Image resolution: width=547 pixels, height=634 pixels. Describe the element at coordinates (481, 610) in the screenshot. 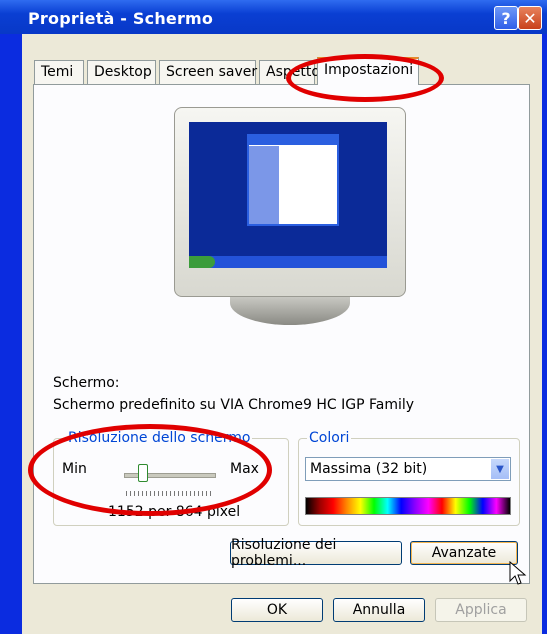

I see `apply-button: Applica` at that location.